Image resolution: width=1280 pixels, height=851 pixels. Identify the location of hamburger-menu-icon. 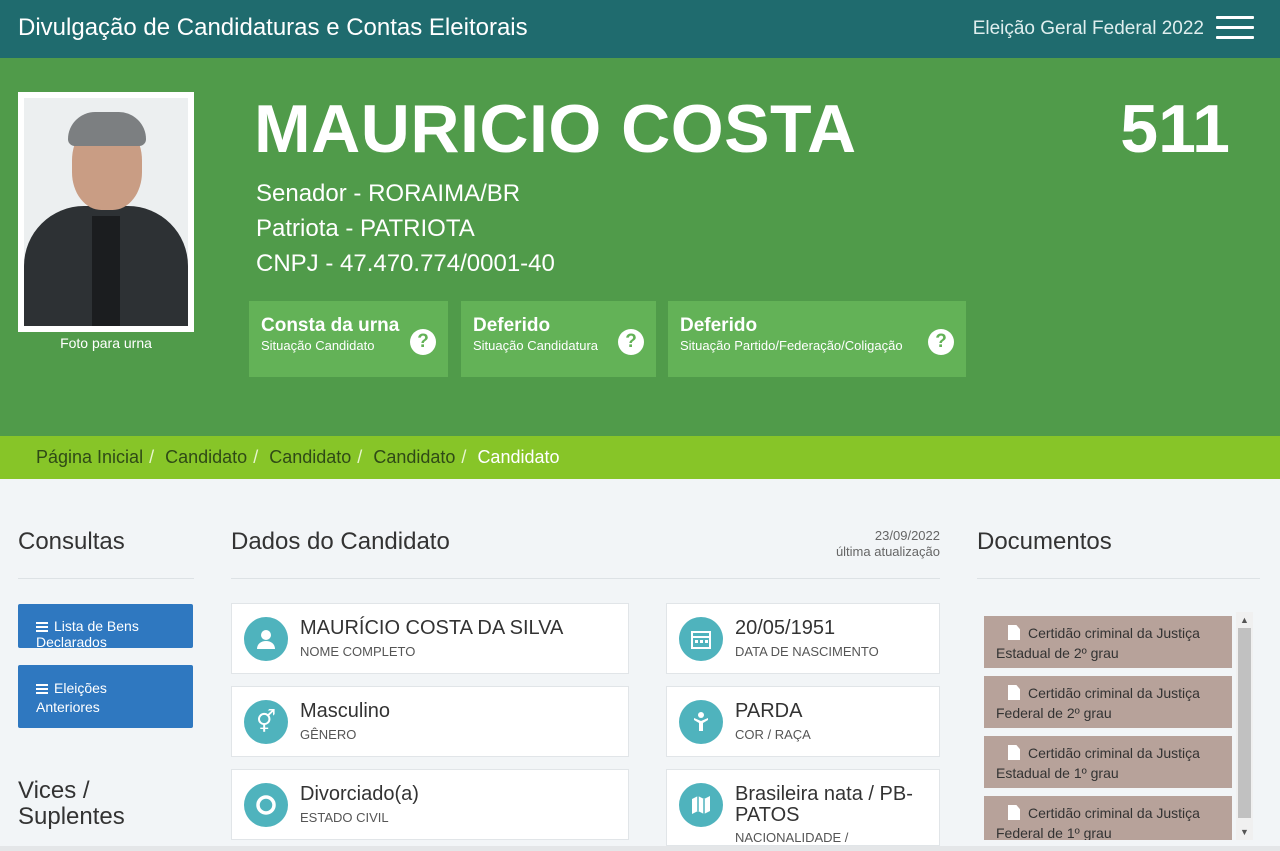
(1235, 29).